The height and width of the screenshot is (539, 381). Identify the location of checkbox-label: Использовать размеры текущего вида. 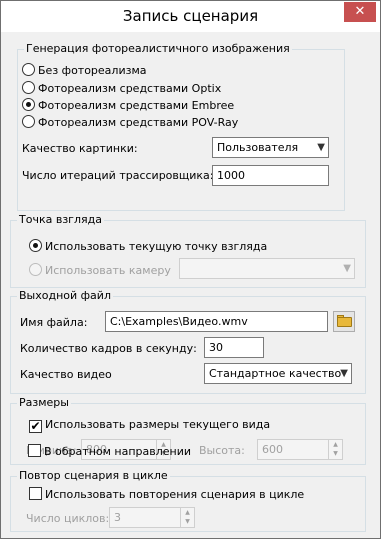
(158, 424).